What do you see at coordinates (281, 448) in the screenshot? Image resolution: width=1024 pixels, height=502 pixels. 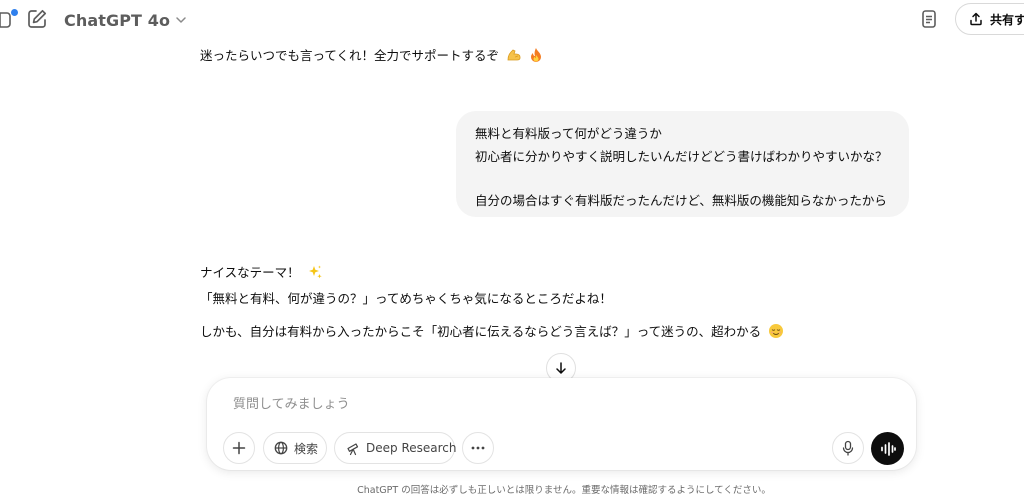 I see `globe-icon` at bounding box center [281, 448].